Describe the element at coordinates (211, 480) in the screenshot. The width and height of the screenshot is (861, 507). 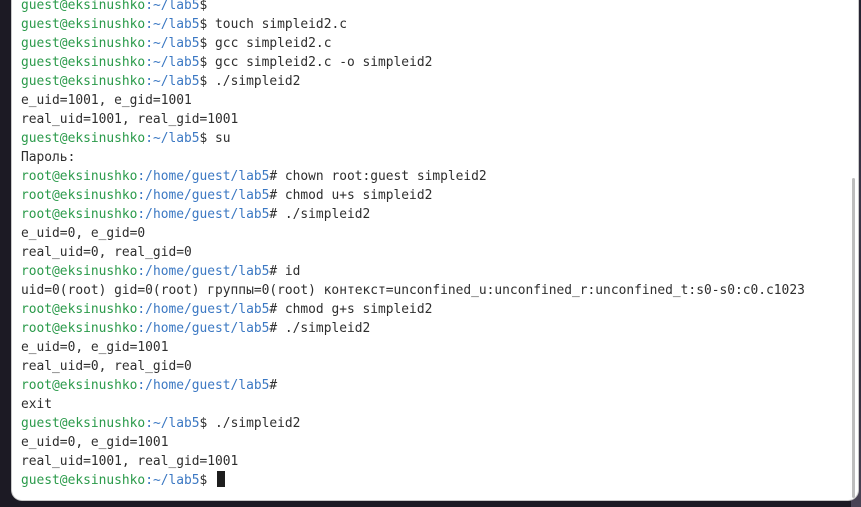
I see `command-text` at that location.